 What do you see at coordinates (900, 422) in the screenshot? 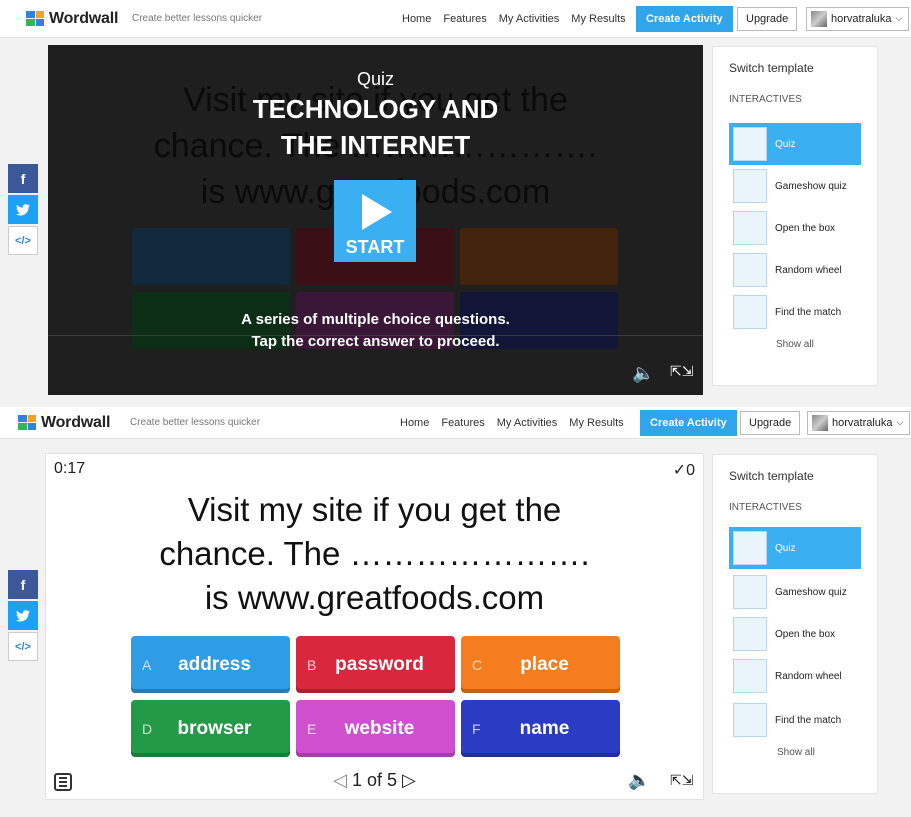
I see `chevron-down-icon: ⌵` at bounding box center [900, 422].